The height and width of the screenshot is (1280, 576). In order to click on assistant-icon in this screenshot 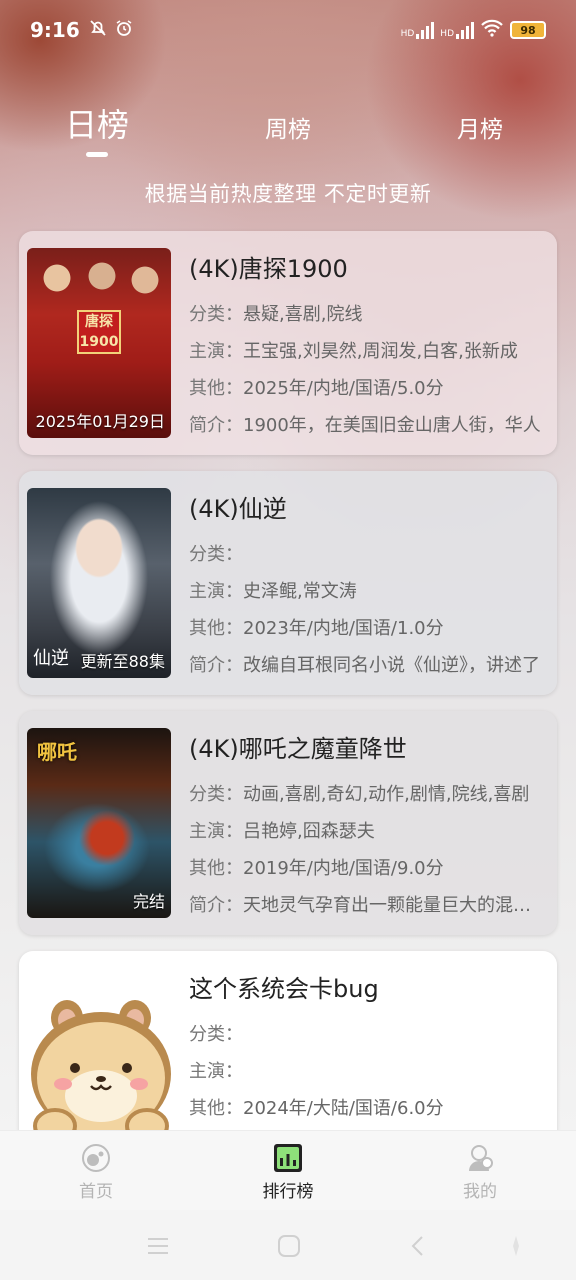, I will do `click(516, 1246)`.